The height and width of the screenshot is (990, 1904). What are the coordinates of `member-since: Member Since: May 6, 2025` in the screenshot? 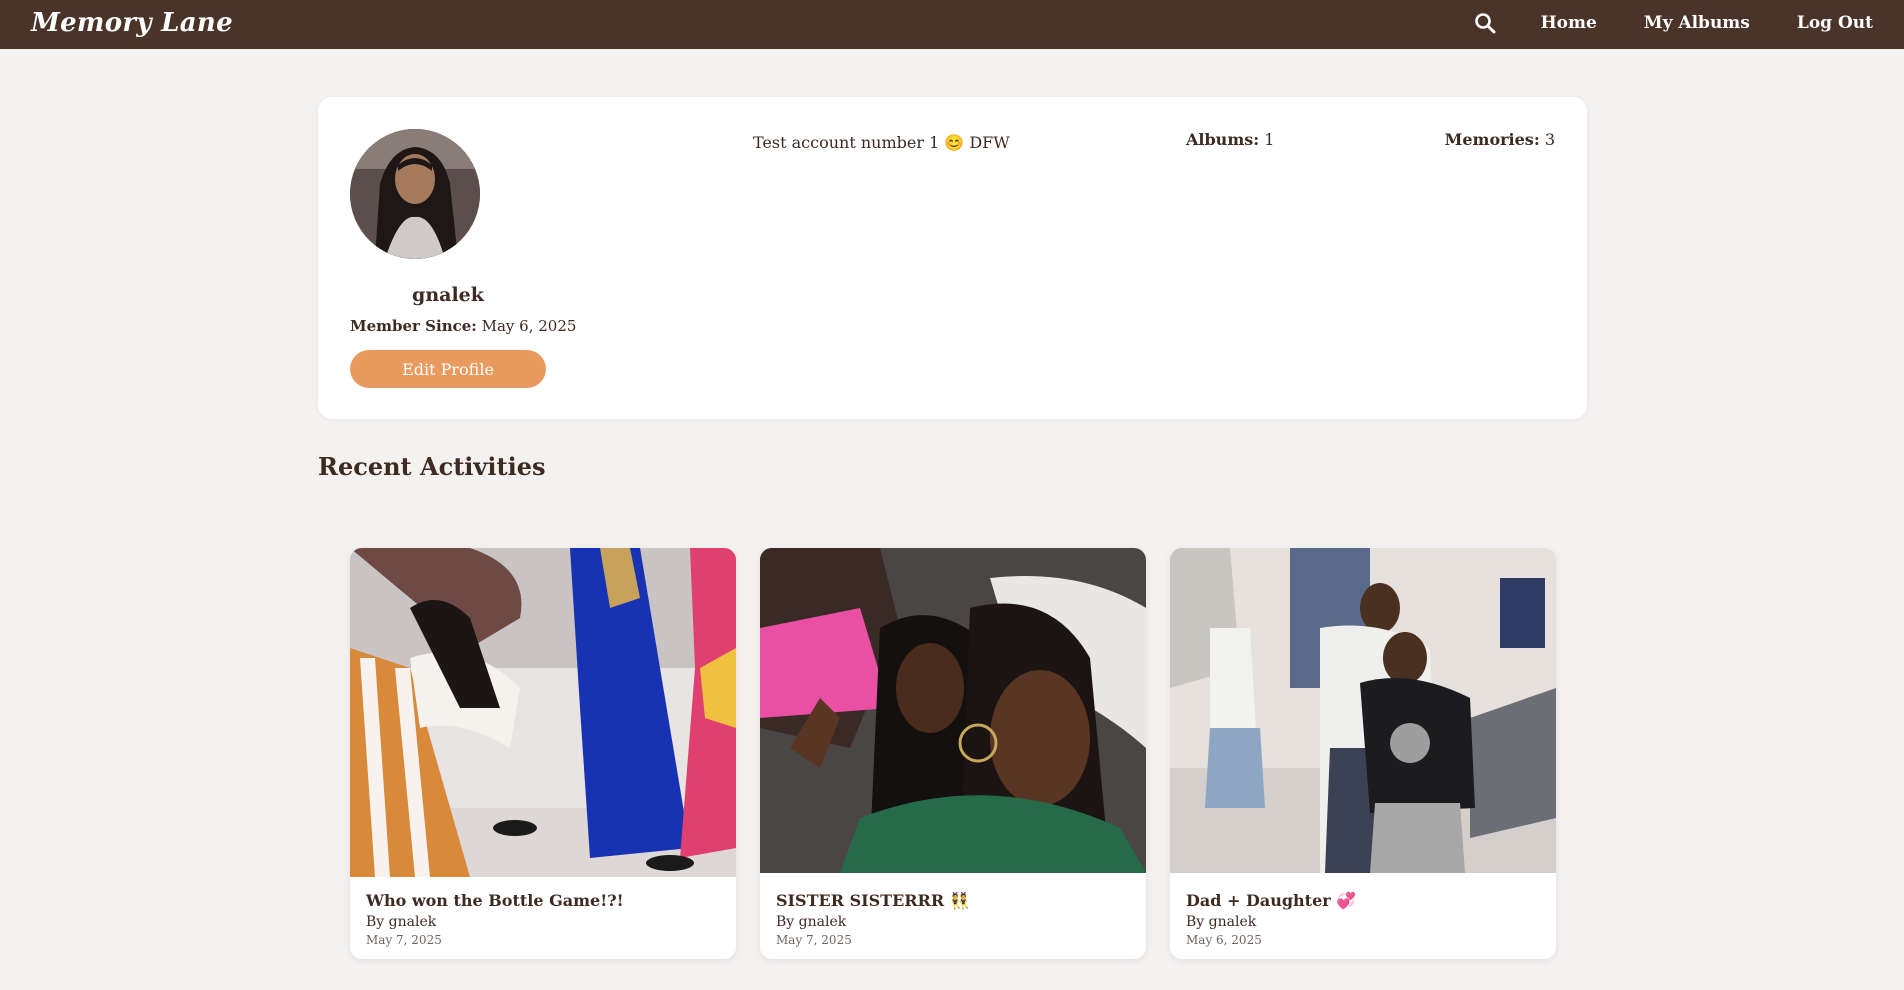 It's located at (463, 326).